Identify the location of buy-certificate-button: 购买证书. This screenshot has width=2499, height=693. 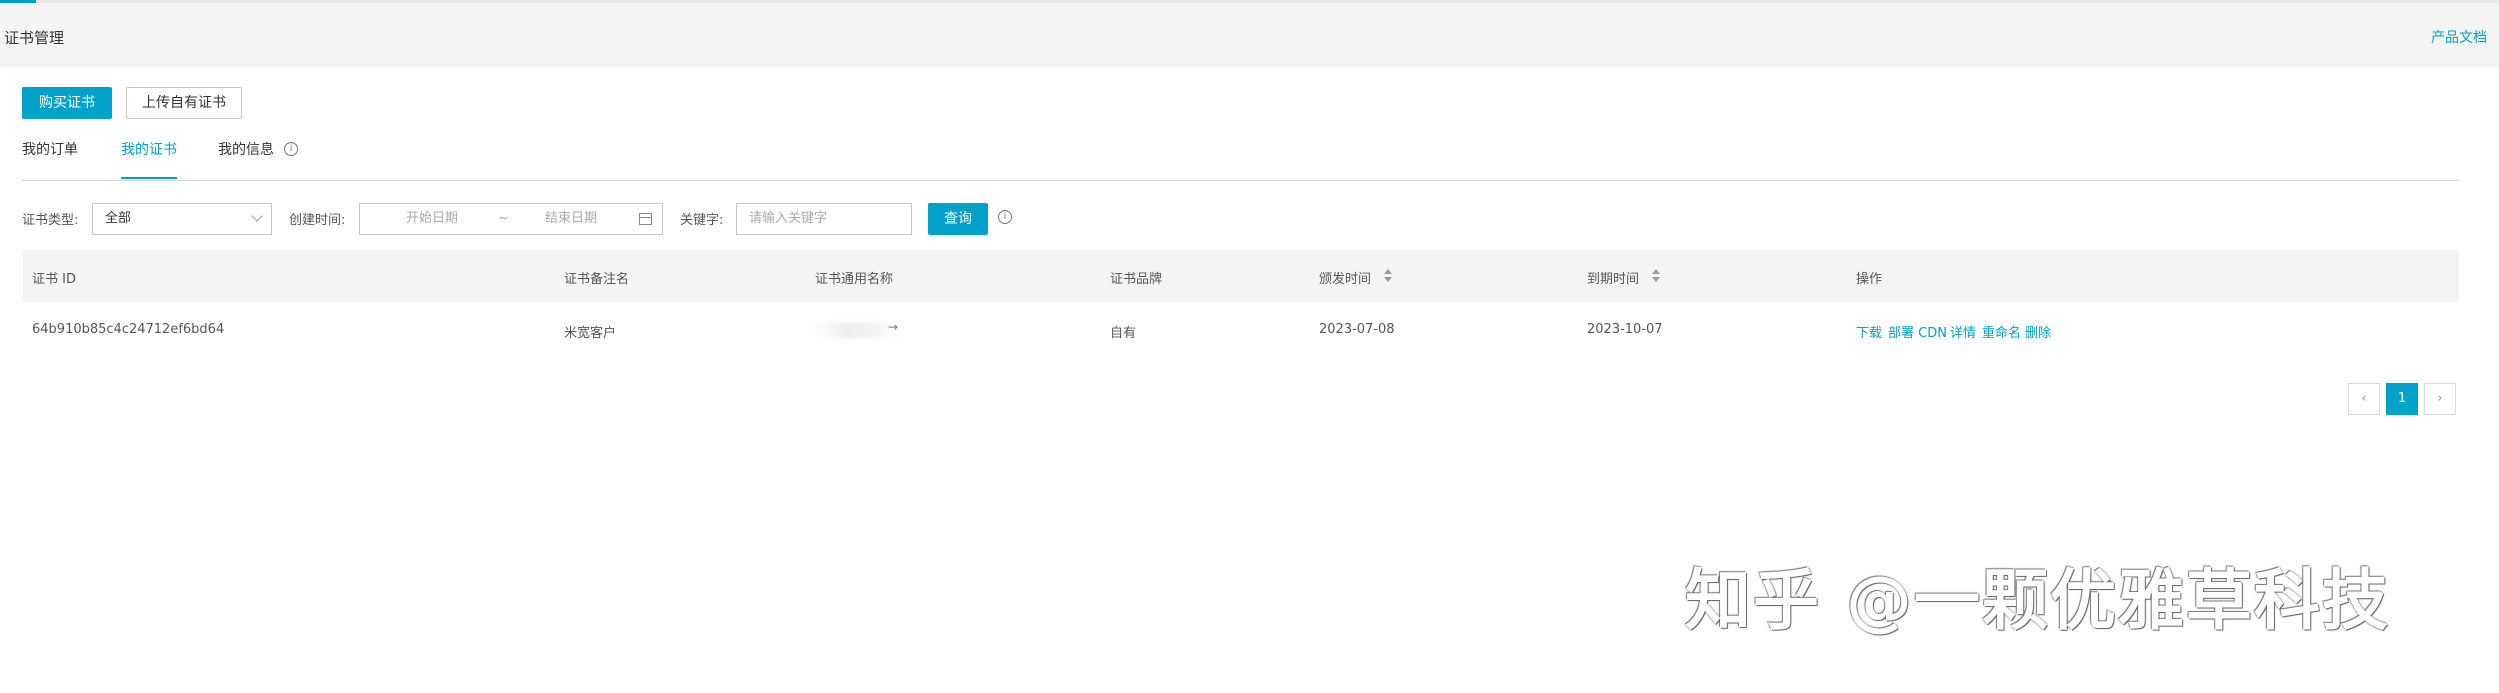
(67, 103).